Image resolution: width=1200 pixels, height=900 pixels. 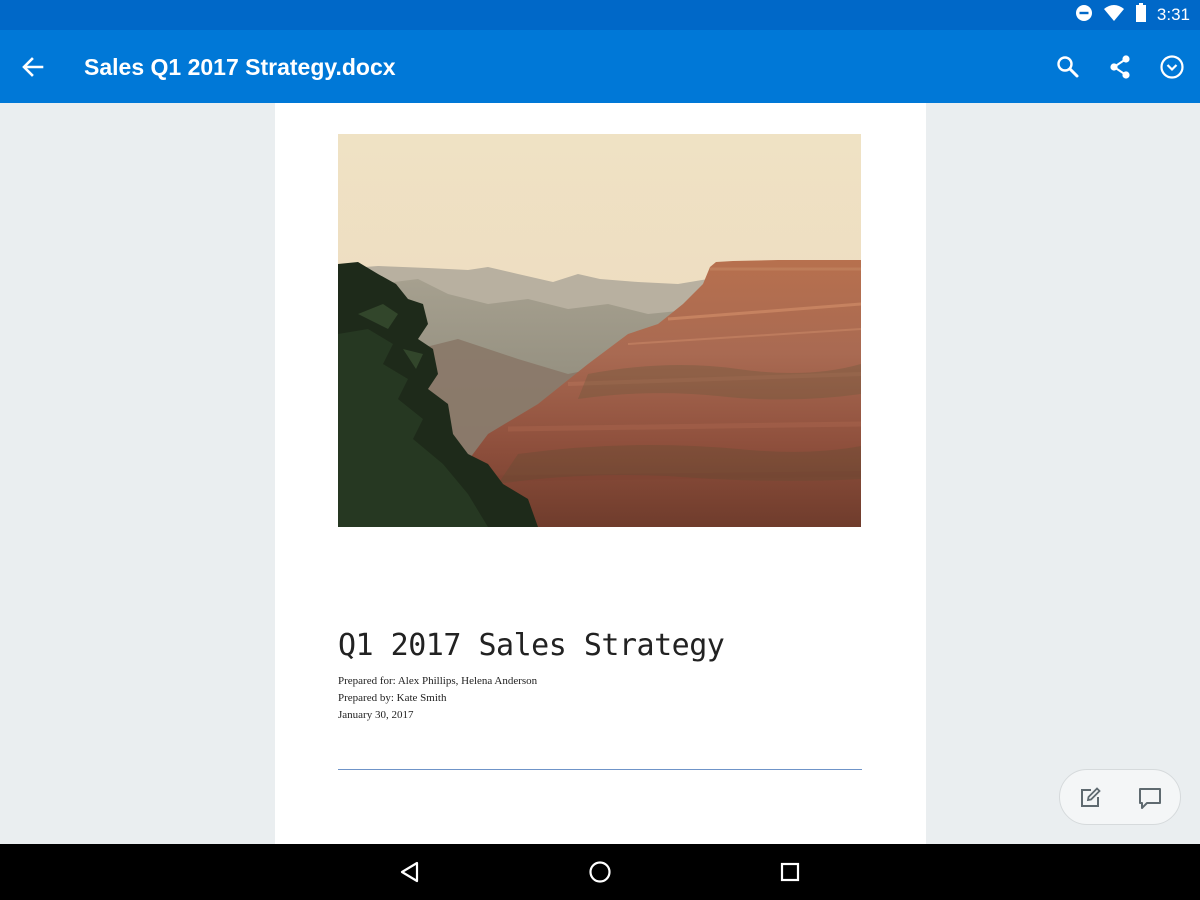 I want to click on back-triangle-icon, so click(x=409, y=872).